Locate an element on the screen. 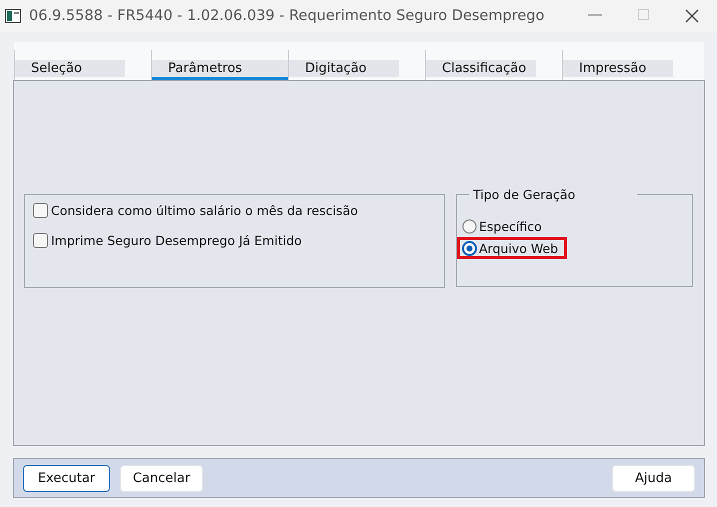 The height and width of the screenshot is (507, 717). radio-label: Arquivo Web is located at coordinates (518, 248).